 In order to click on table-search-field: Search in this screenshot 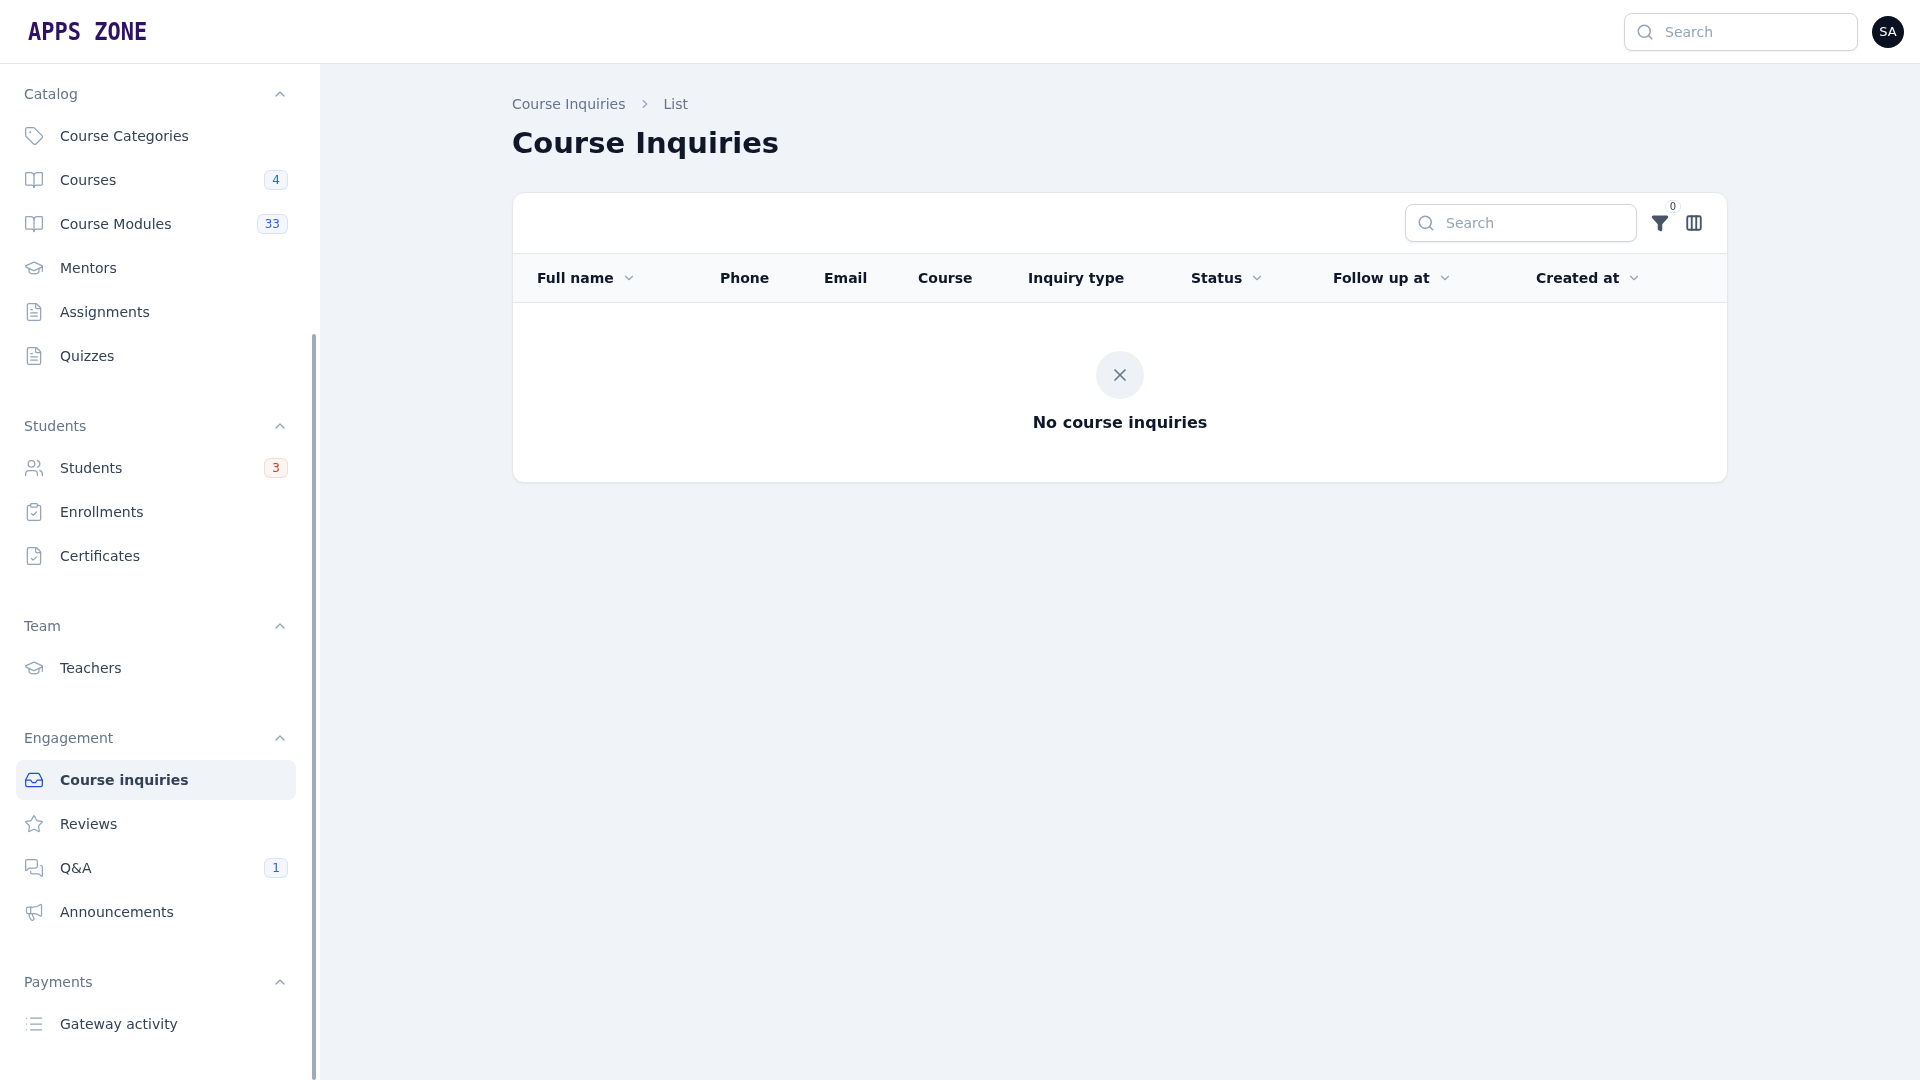, I will do `click(1521, 223)`.